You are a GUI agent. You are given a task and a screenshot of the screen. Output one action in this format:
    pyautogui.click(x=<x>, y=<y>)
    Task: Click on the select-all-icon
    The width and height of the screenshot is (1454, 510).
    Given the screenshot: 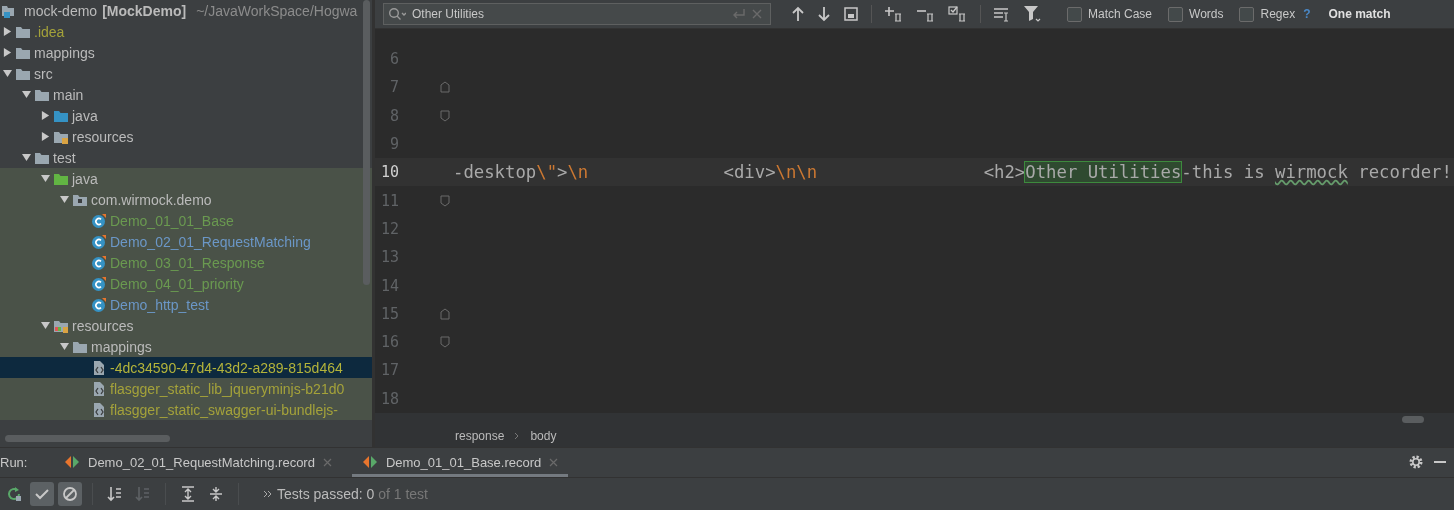 What is the action you would take?
    pyautogui.click(x=958, y=14)
    